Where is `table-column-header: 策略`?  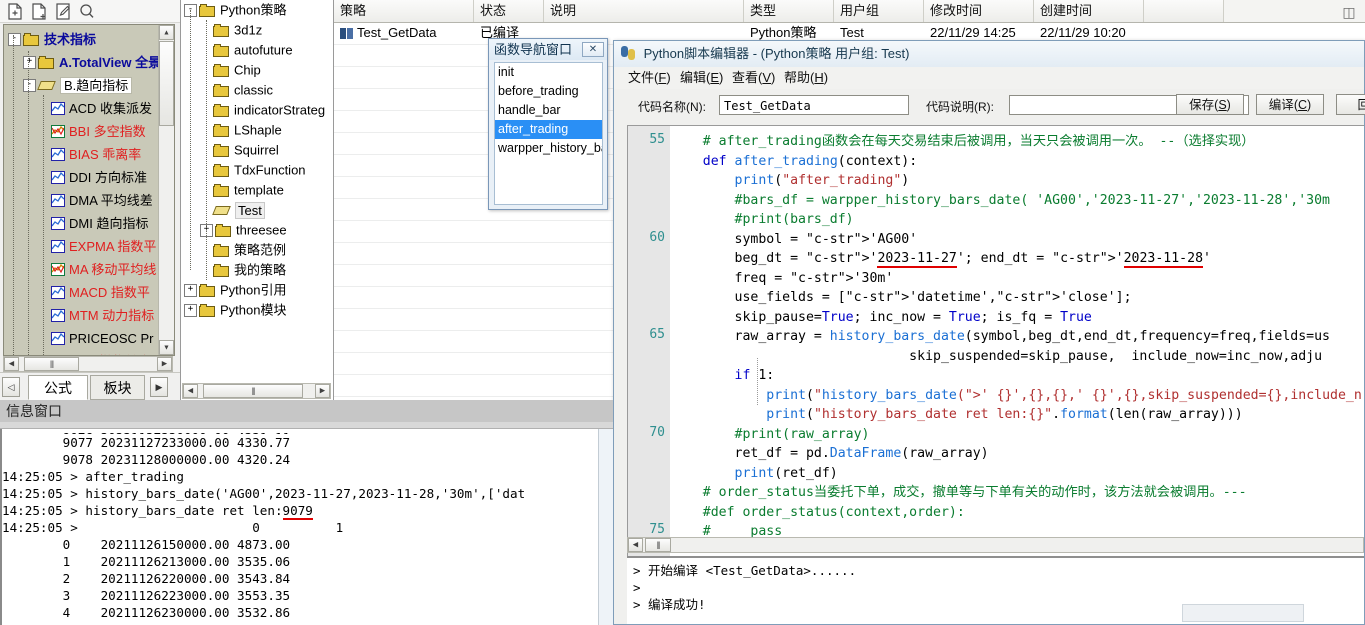 table-column-header: 策略 is located at coordinates (404, 11).